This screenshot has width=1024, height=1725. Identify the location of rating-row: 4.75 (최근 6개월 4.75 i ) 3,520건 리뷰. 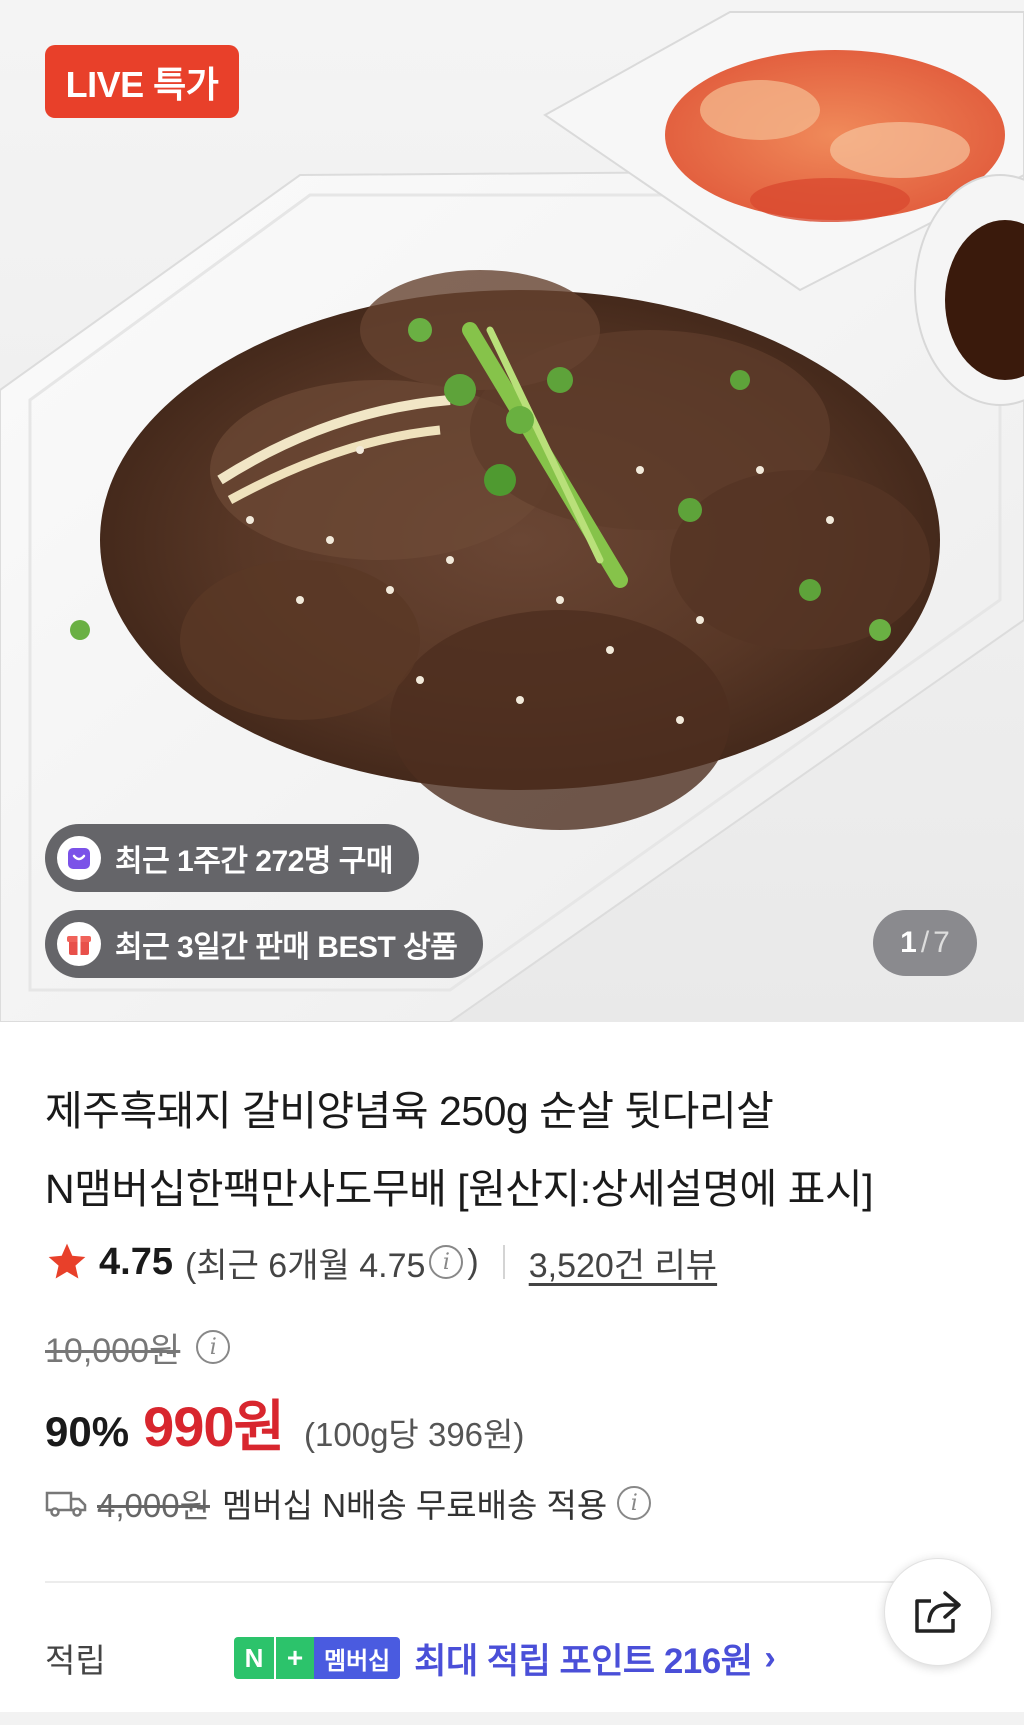
(381, 1262).